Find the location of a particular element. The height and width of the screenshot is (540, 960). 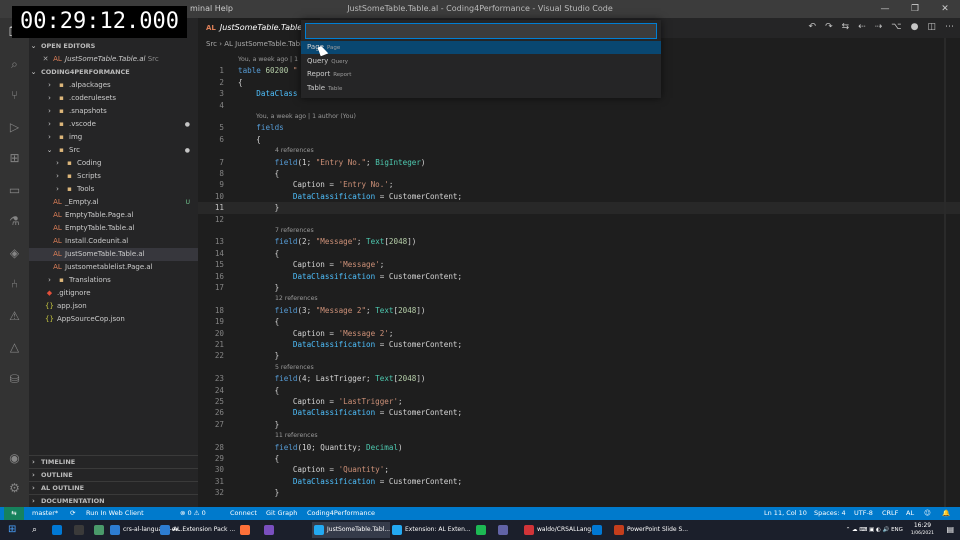

windows-start-icon: ⊞ is located at coordinates (11, 530).